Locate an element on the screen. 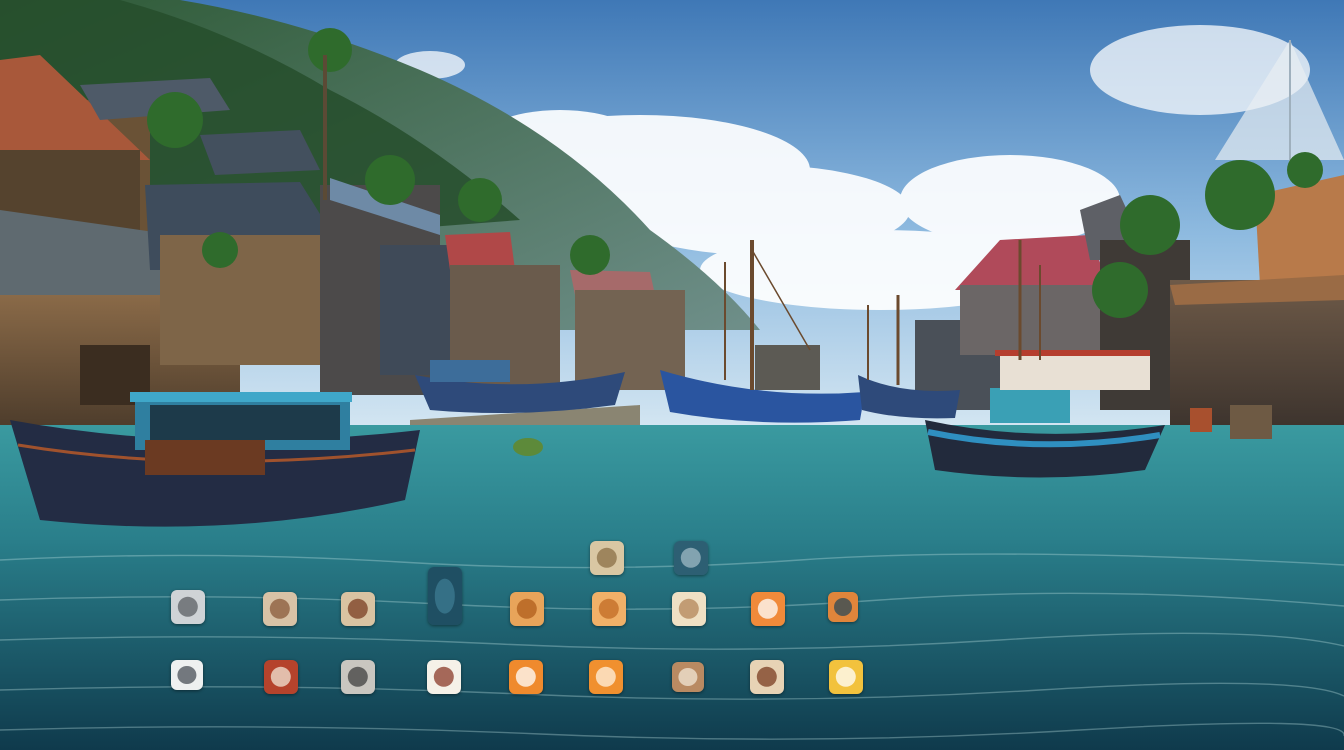  red-card-icon is located at coordinates (281, 677).